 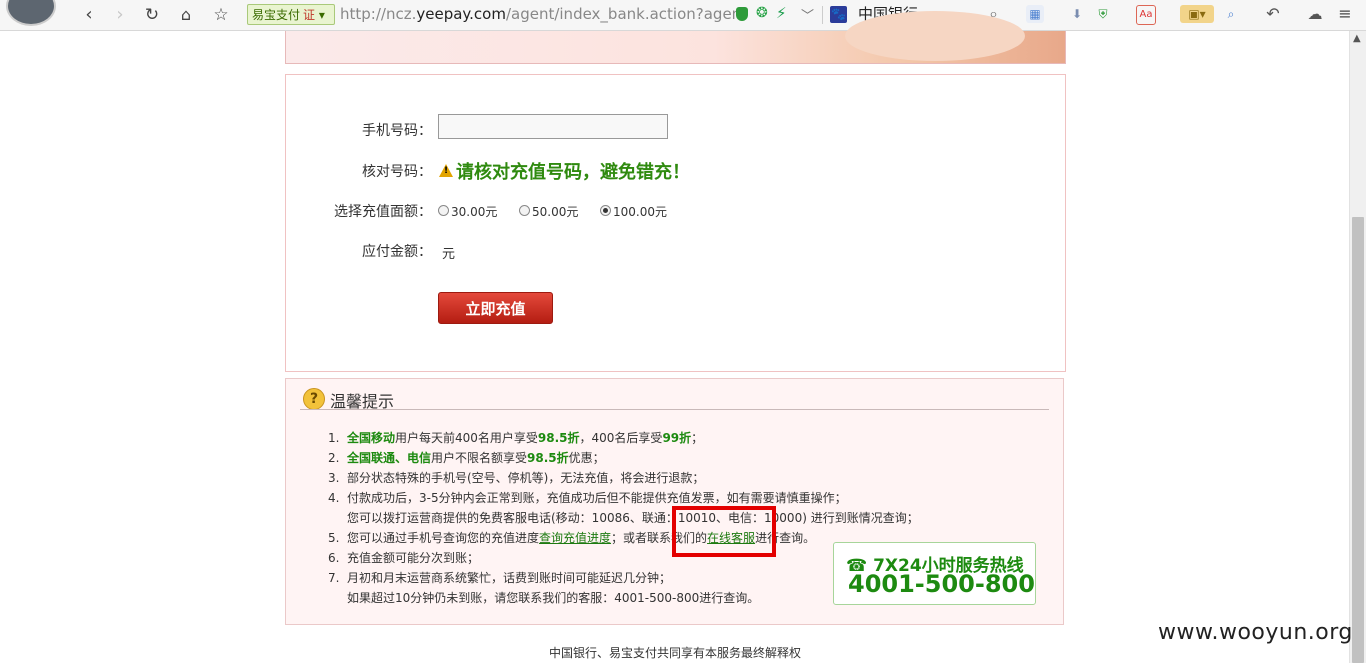 I want to click on security-shield-icon: ⛨, so click(x=1103, y=14).